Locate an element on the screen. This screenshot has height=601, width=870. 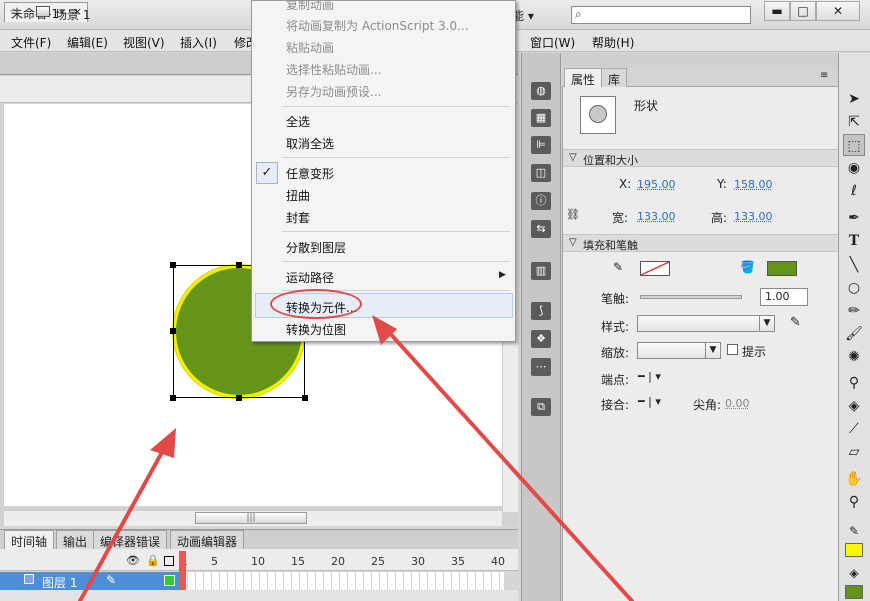
swatches-panel-icon: ▦ is located at coordinates (541, 118).